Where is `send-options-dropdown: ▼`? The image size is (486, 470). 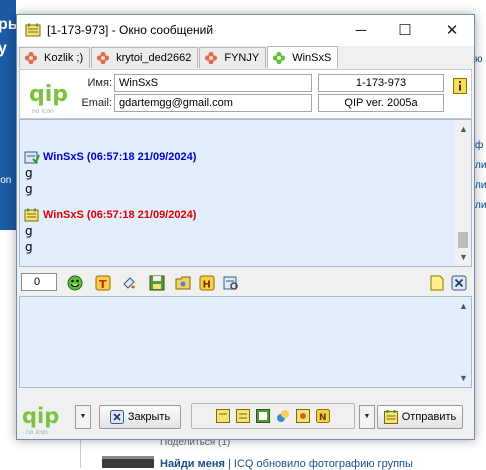
send-options-dropdown: ▼ is located at coordinates (367, 417).